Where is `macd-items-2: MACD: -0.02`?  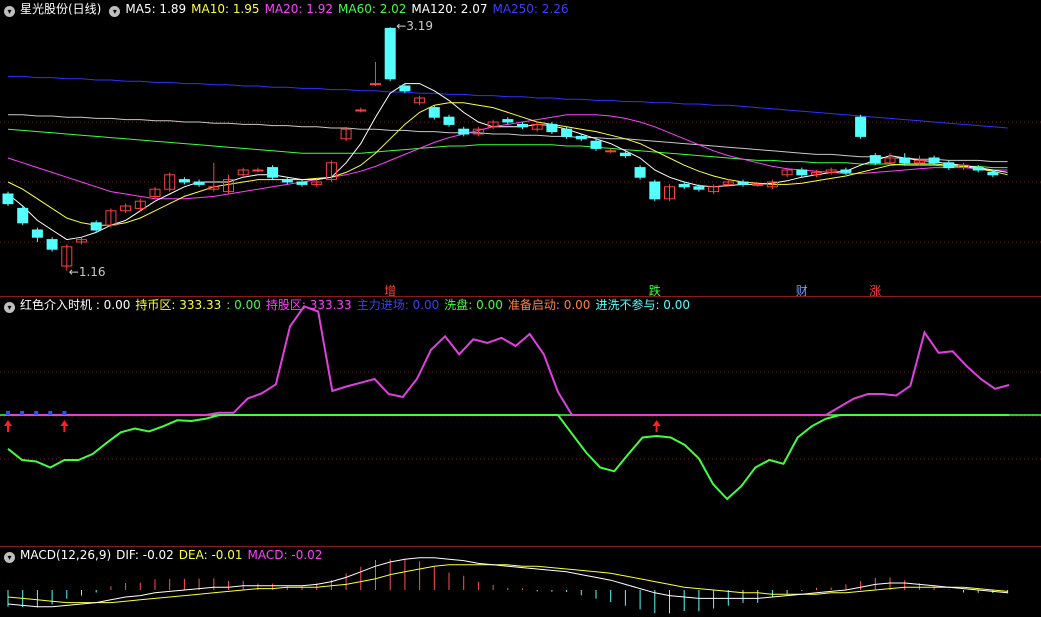 macd-items-2: MACD: -0.02 is located at coordinates (285, 555).